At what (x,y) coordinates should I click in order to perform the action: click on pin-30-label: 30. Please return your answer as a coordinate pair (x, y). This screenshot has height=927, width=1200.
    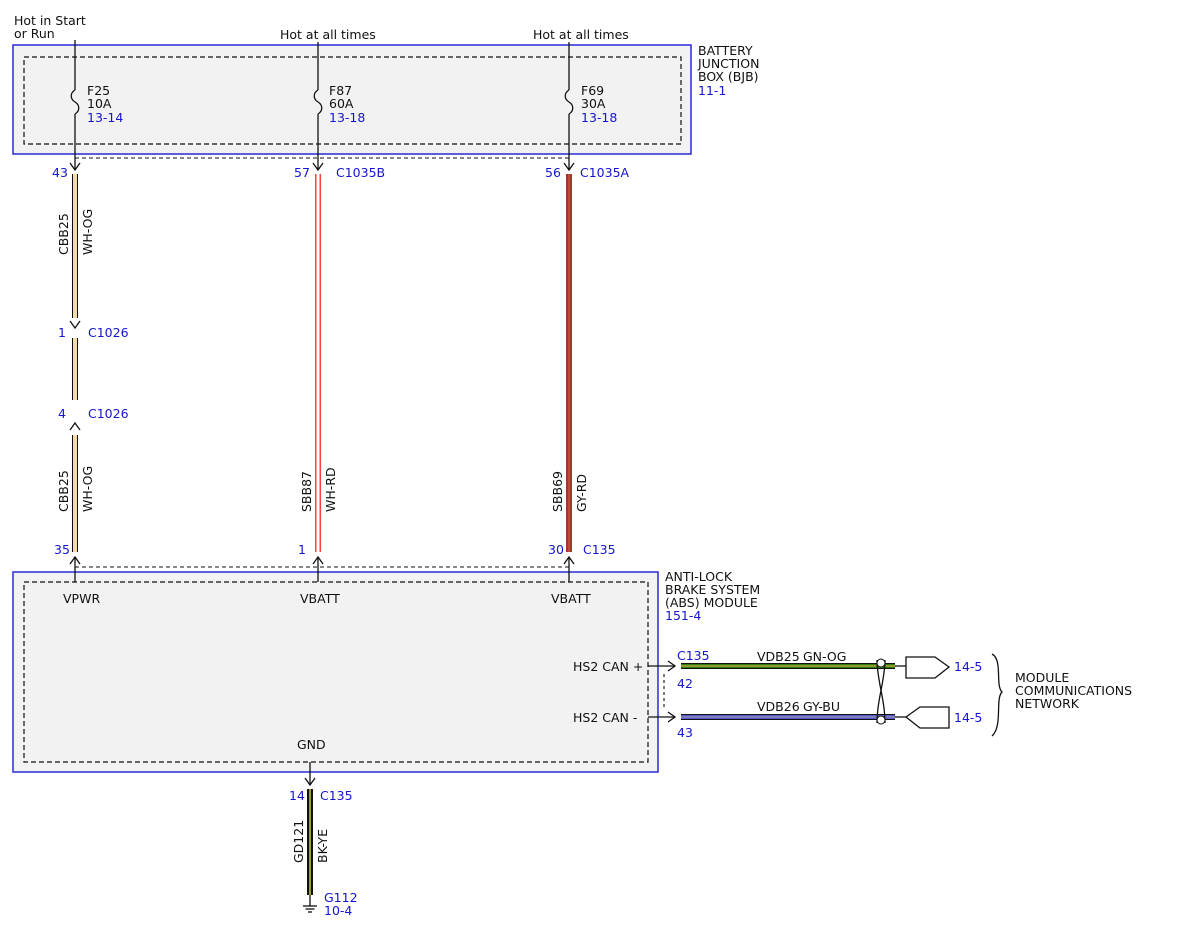
    Looking at the image, I should click on (556, 549).